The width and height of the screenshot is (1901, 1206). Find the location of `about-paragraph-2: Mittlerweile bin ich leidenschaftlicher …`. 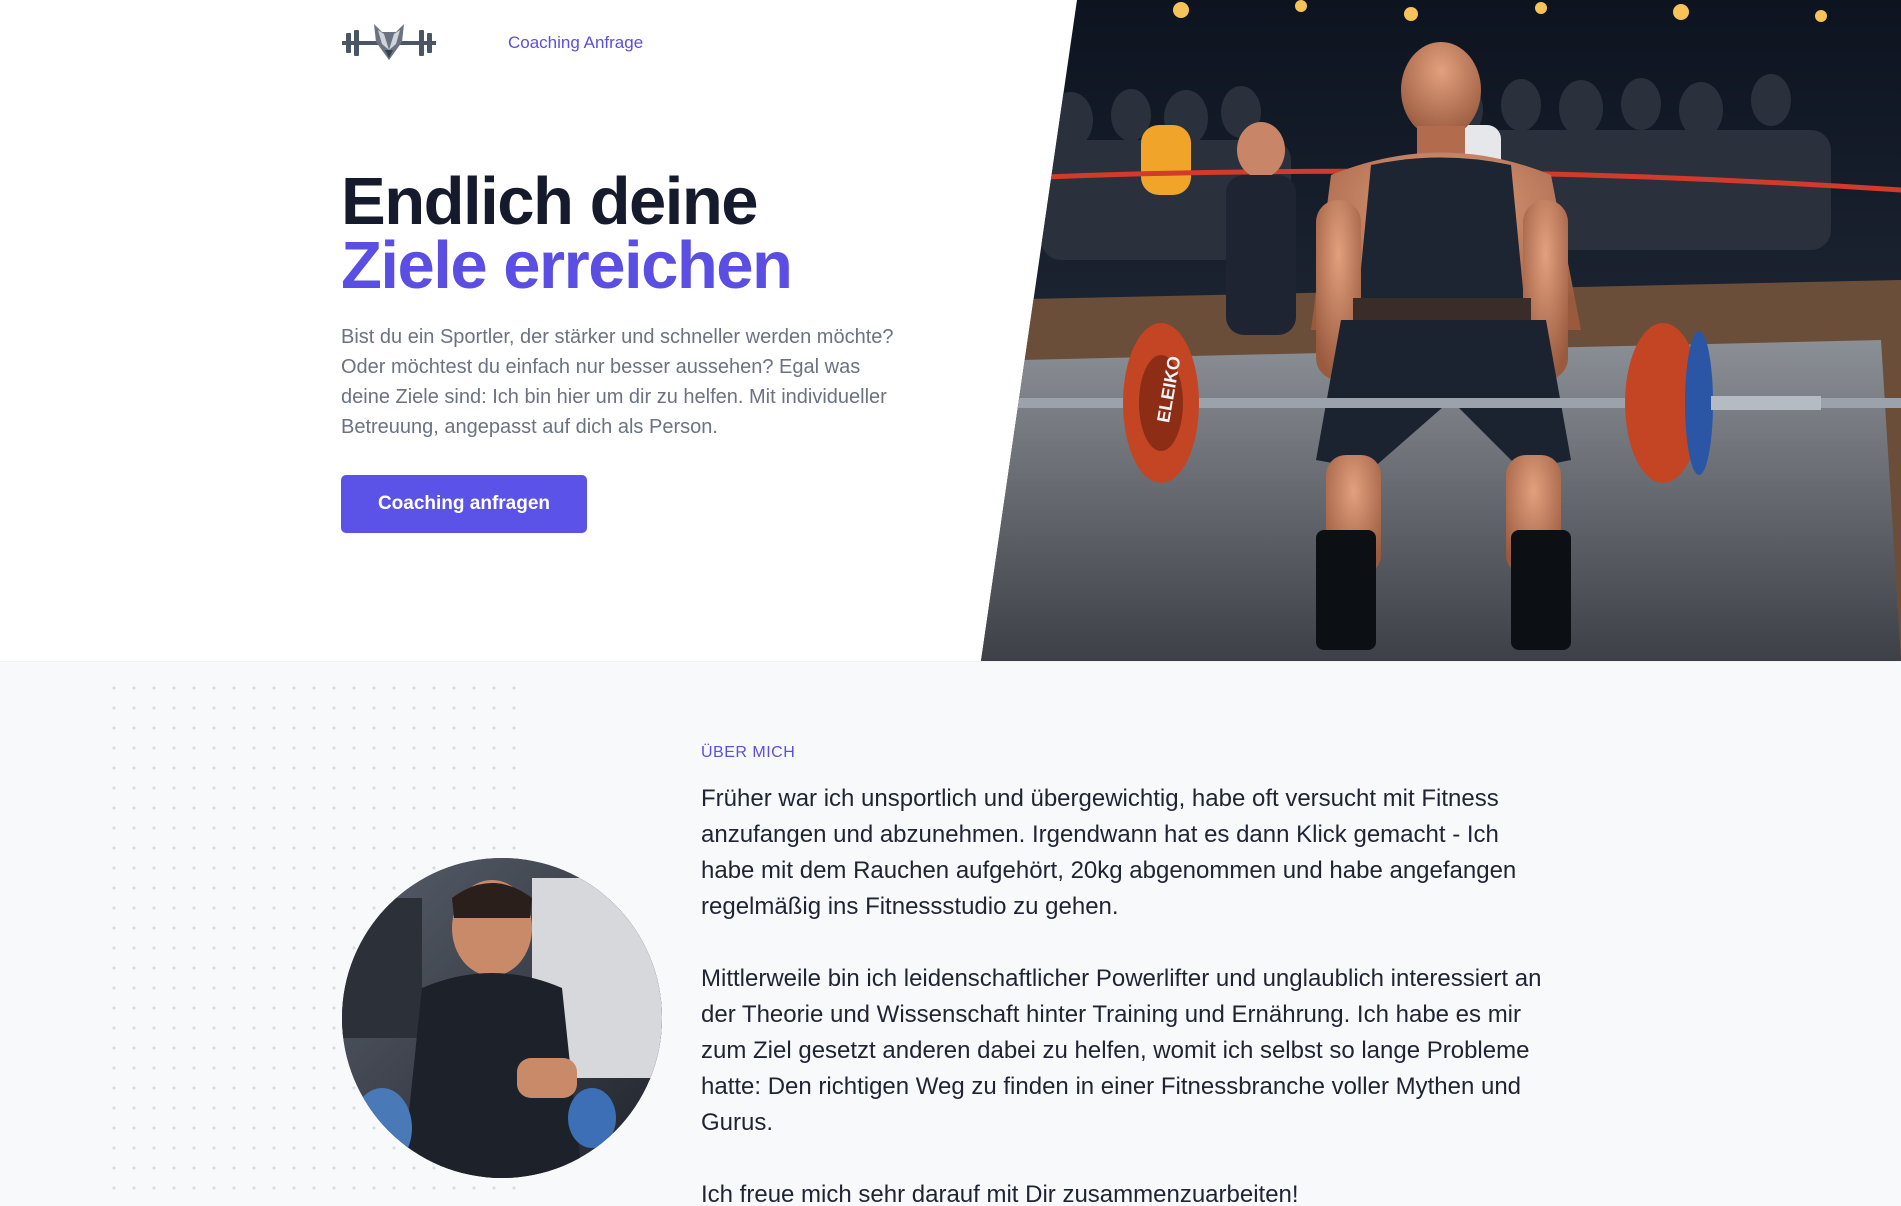

about-paragraph-2: Mittlerweile bin ich leidenschaftlicher … is located at coordinates (1121, 1050).